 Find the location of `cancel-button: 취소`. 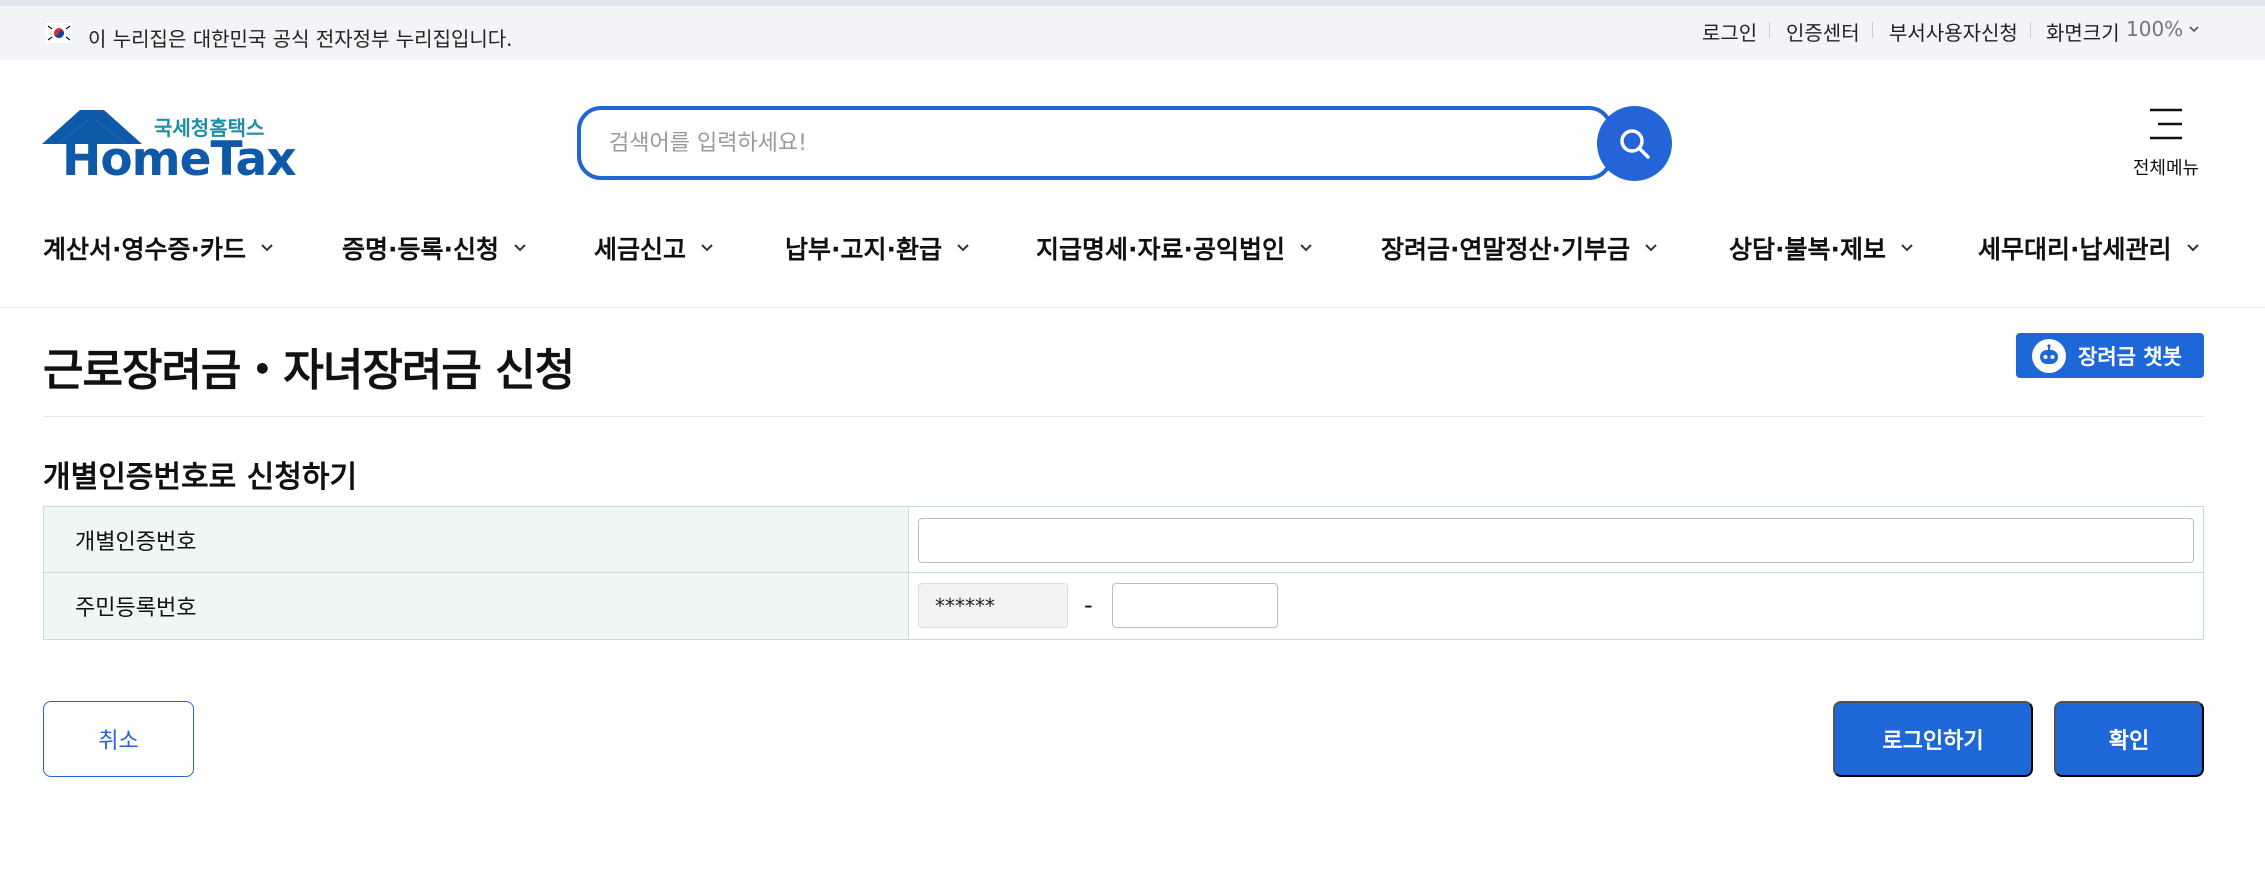

cancel-button: 취소 is located at coordinates (118, 739).